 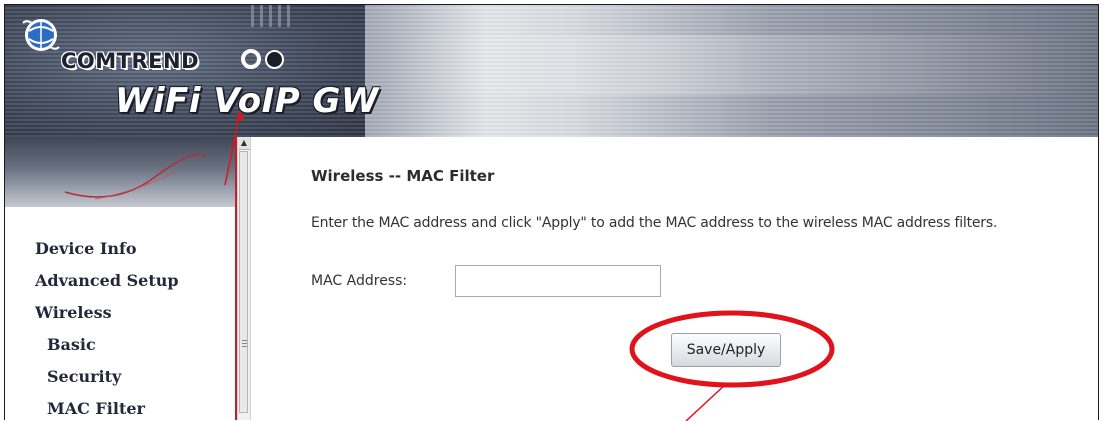 What do you see at coordinates (120, 313) in the screenshot?
I see `nav-item-wireless: Wireless` at bounding box center [120, 313].